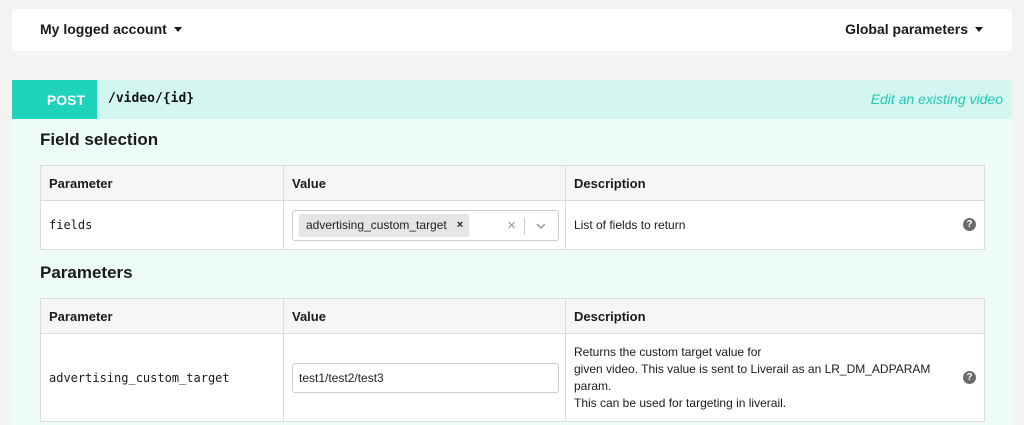 The height and width of the screenshot is (425, 1024). Describe the element at coordinates (54, 99) in the screenshot. I see `http-method-badge: POST` at that location.